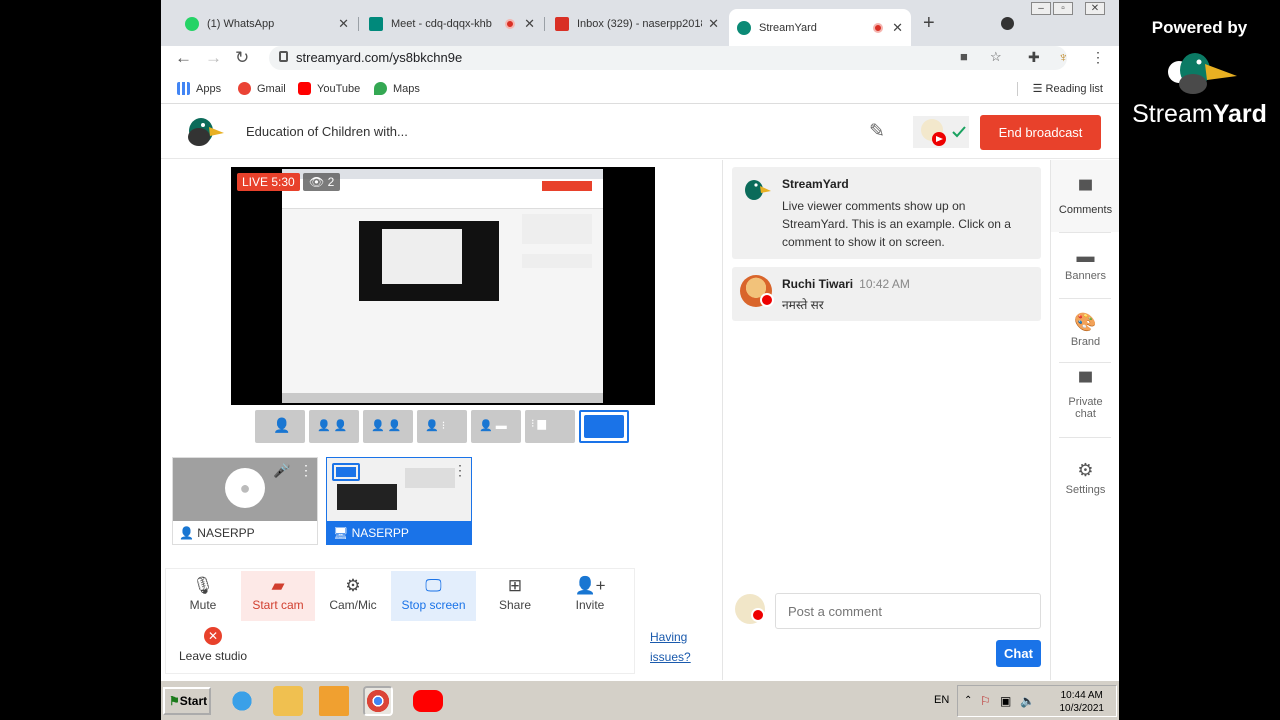 The height and width of the screenshot is (720, 1280). What do you see at coordinates (433, 585) in the screenshot?
I see `monitor-icon: 🖵` at bounding box center [433, 585].